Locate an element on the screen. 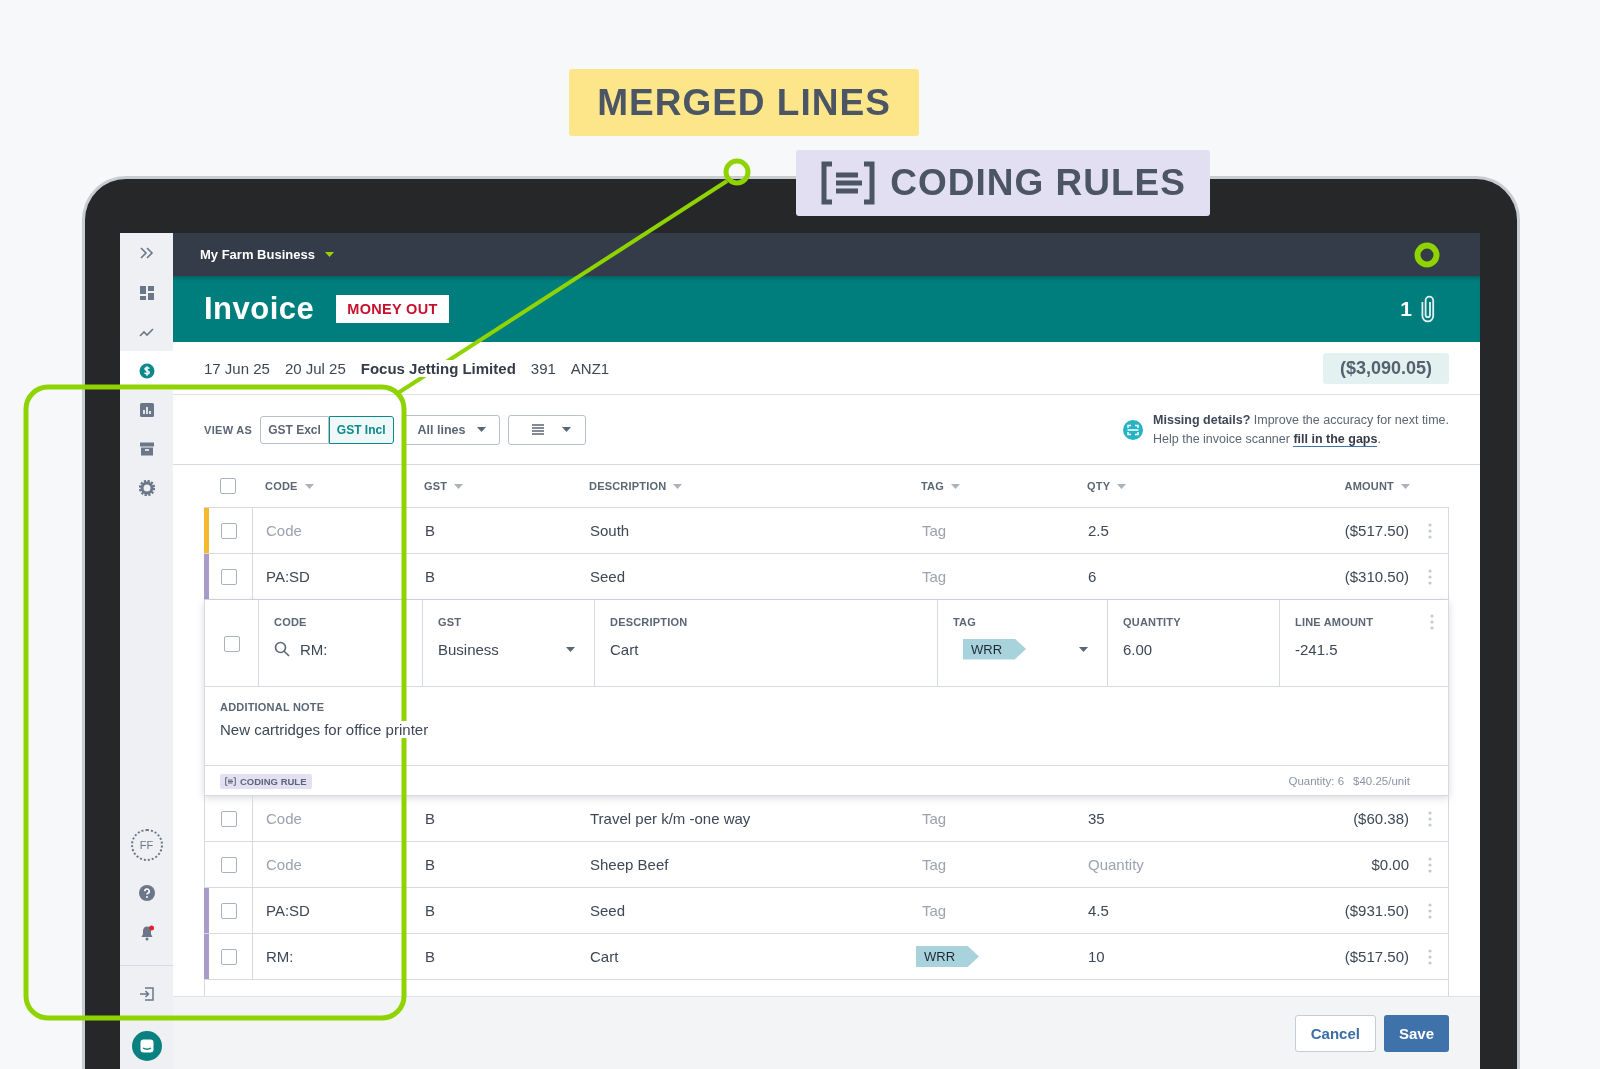  invoice-total: ($3,090.05) is located at coordinates (1385, 368).